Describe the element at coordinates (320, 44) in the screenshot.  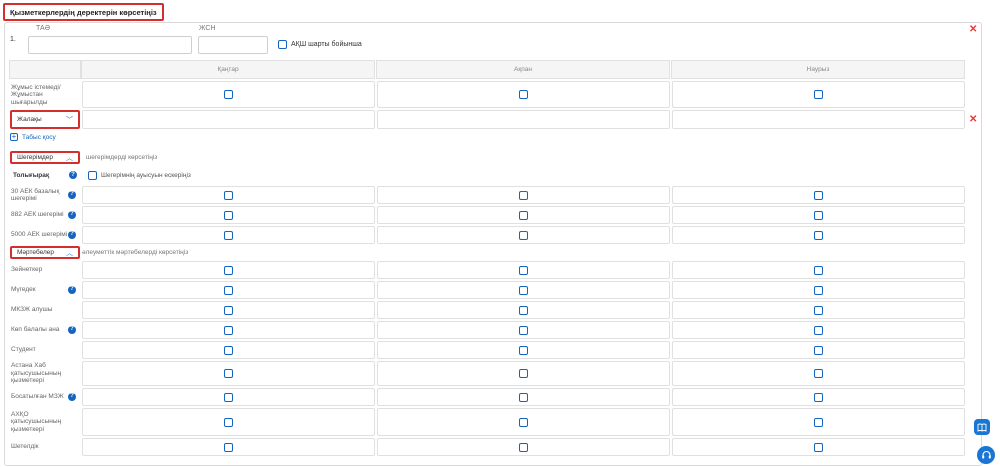
I see `usa-contract-option: АҚШ шарты бойынша` at that location.